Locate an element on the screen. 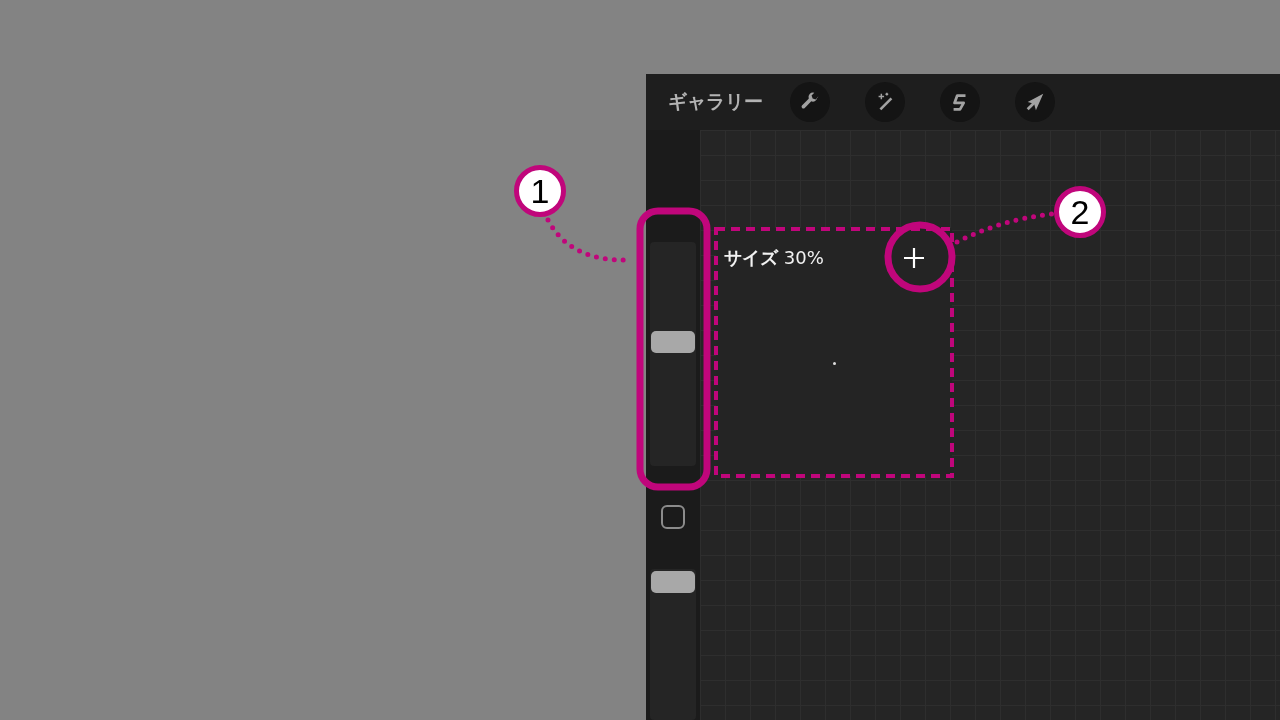  opacity-slider is located at coordinates (673, 644).